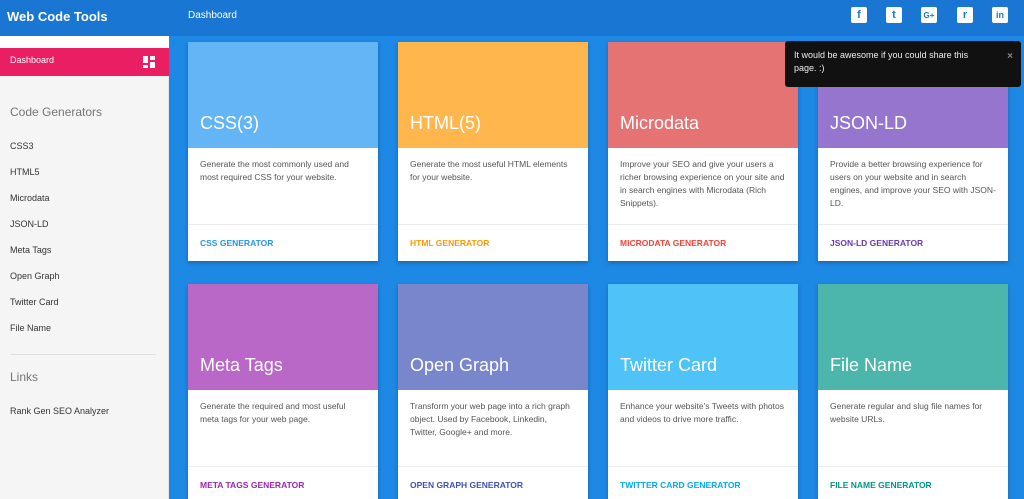  I want to click on card-title: File Name, so click(871, 365).